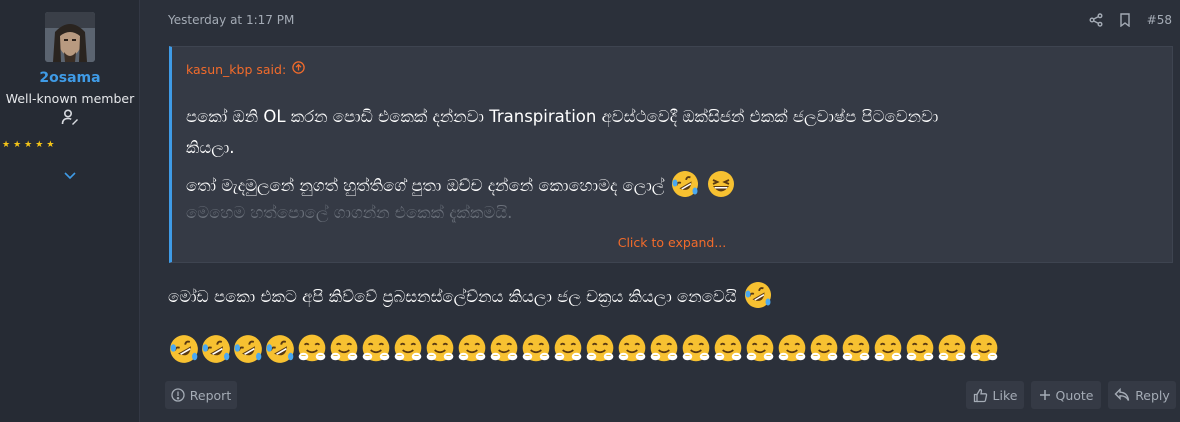 This screenshot has height=422, width=1180. I want to click on user-cell: 2osama Well-known member ★ ★ ★ ★ ★, so click(70, 211).